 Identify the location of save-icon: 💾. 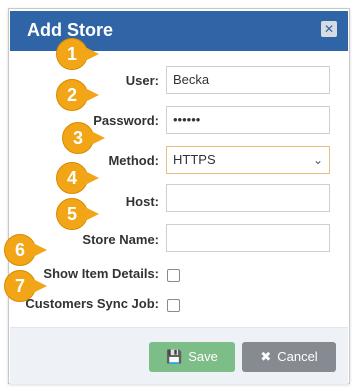
(174, 356).